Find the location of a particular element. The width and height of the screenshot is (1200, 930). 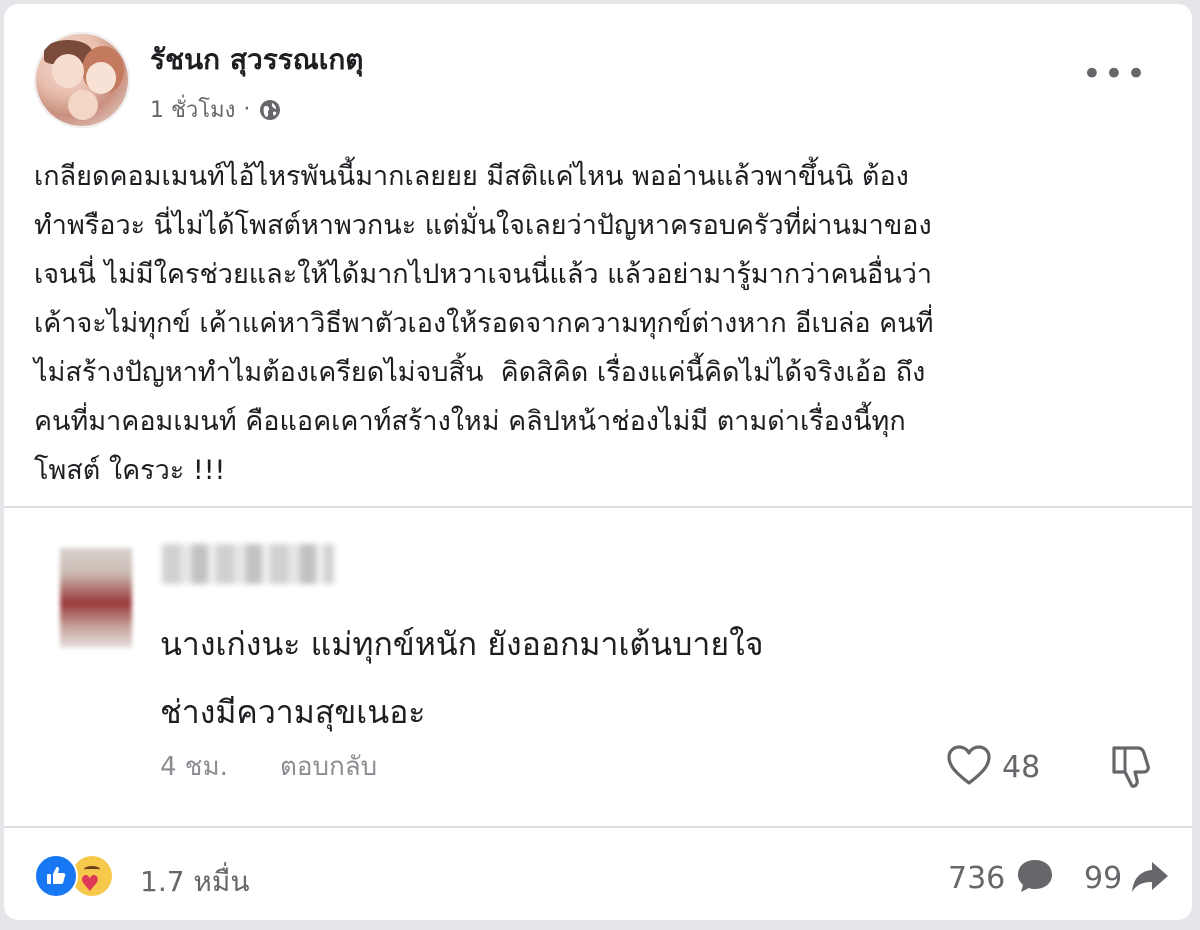

commenter-name-blurred is located at coordinates (248, 564).